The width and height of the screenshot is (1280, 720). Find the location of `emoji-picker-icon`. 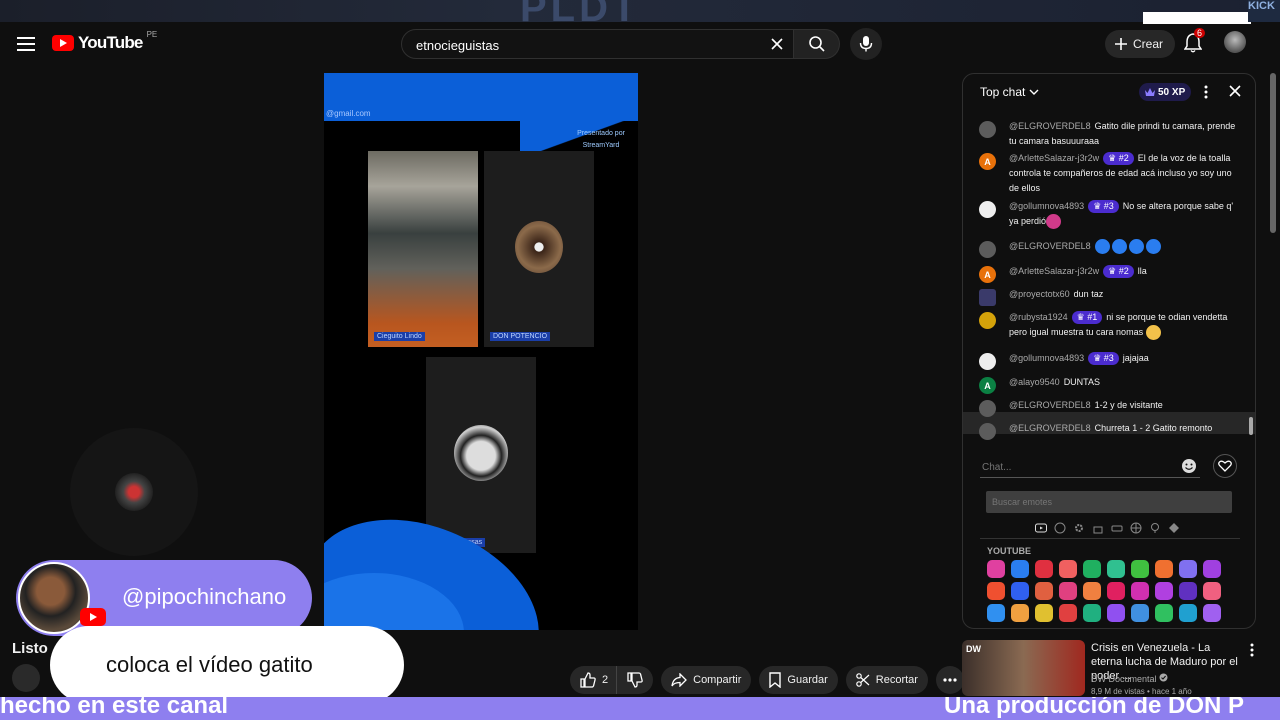

emoji-picker-icon is located at coordinates (1189, 466).